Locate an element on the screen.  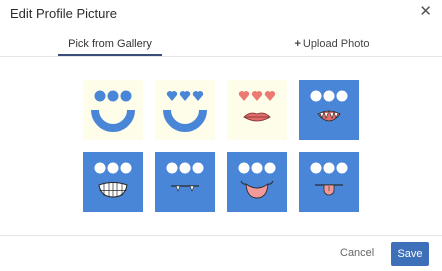
avatar-grimace-teeth is located at coordinates (329, 110).